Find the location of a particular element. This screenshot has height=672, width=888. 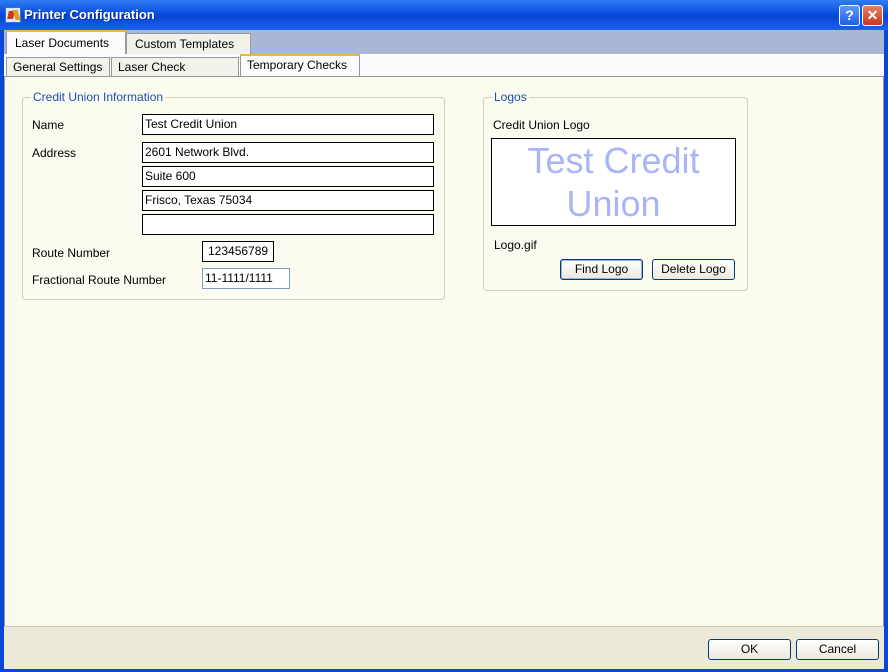

address-line-1-field: 2601 Network Blvd. is located at coordinates (288, 152).